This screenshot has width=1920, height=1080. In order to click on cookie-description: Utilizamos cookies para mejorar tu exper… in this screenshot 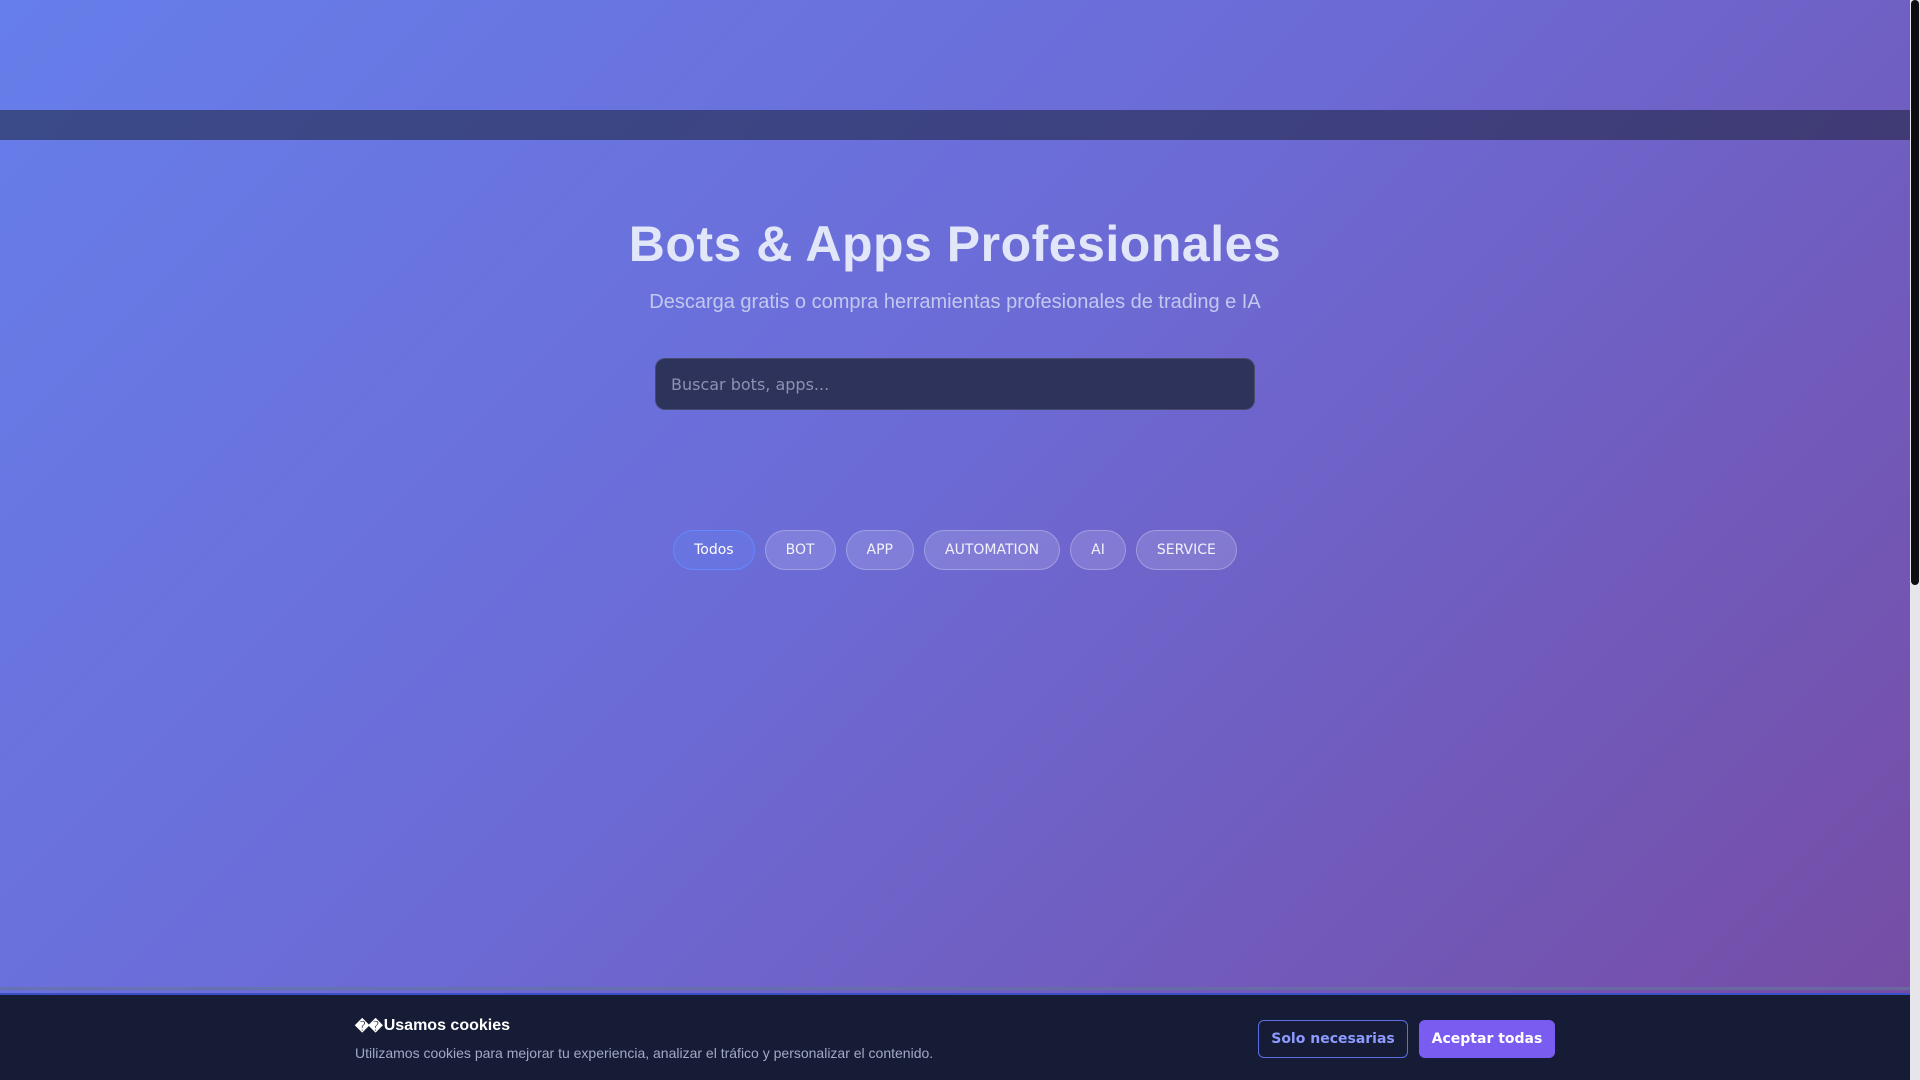, I will do `click(644, 1053)`.